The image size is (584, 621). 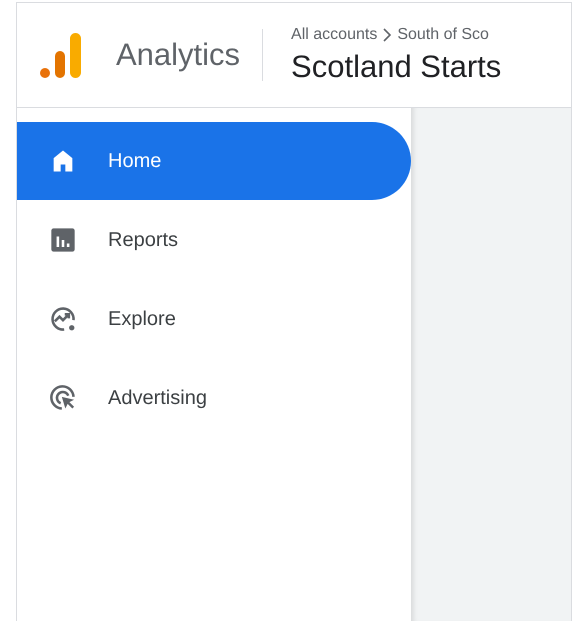 I want to click on trend-circle-icon, so click(x=62, y=319).